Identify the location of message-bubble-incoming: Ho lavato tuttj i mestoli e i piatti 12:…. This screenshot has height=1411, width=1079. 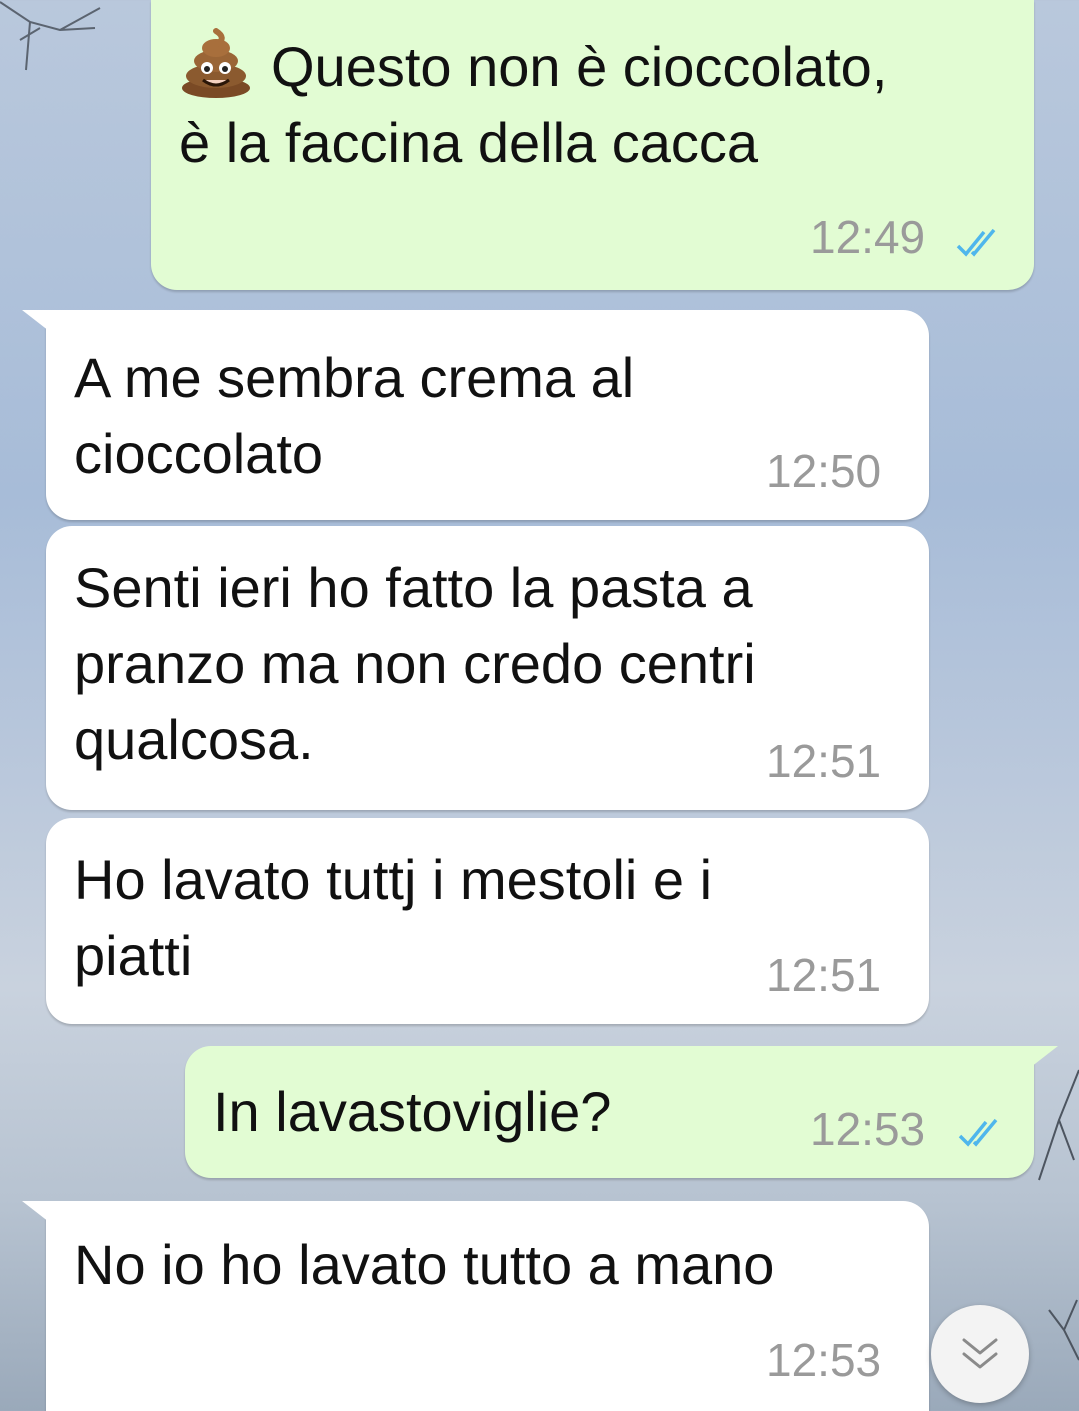
(487, 921).